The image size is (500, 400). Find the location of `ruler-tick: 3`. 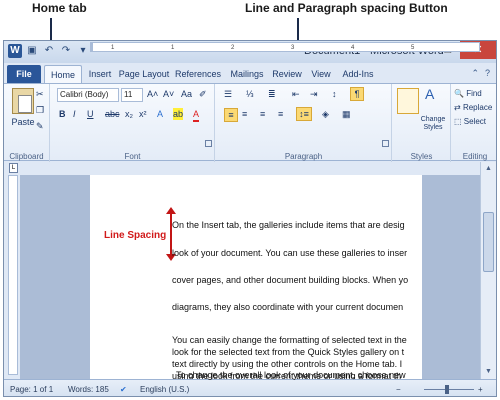

ruler-tick: 3 is located at coordinates (293, 48).